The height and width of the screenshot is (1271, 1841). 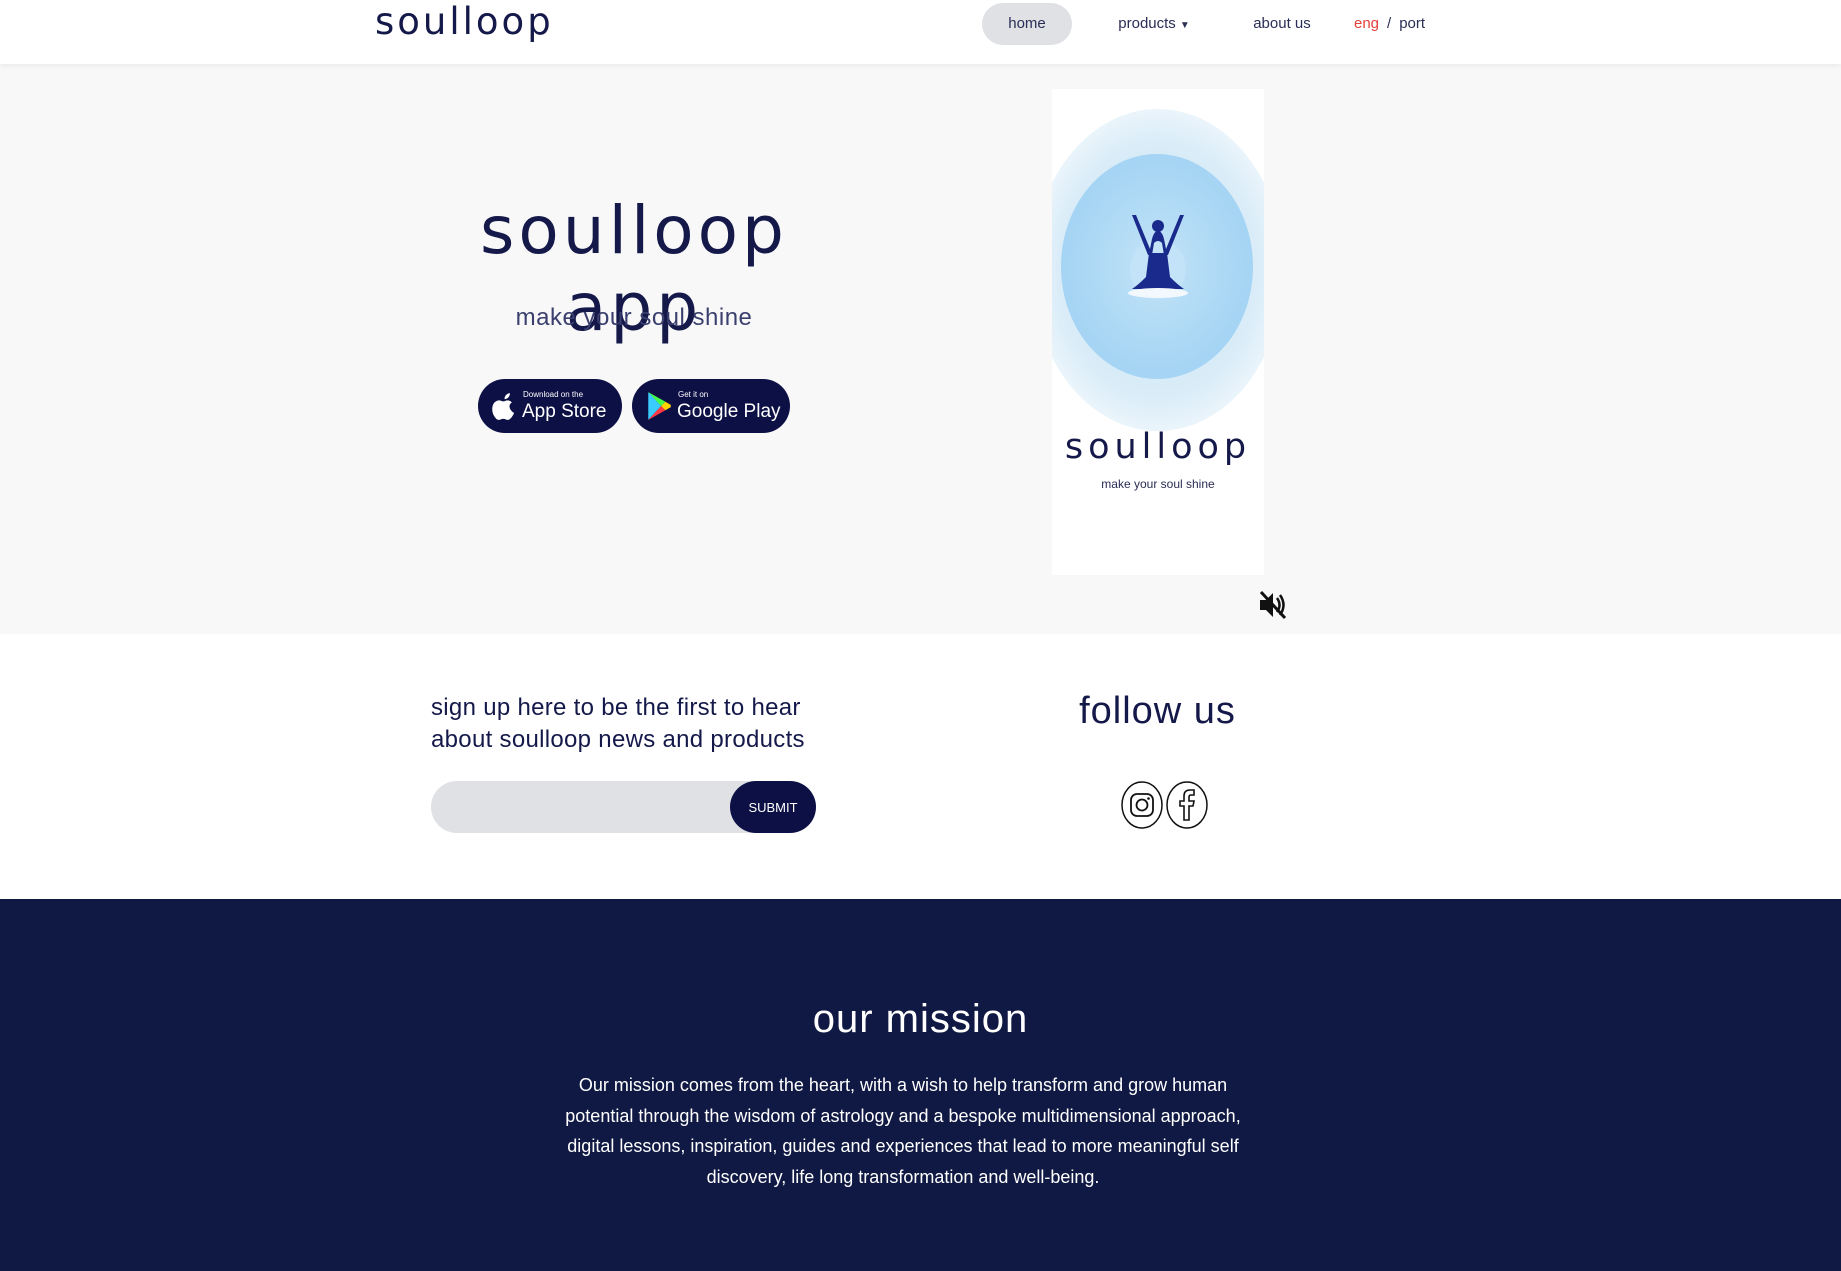 I want to click on language-switcher: eng / port, so click(x=1389, y=24).